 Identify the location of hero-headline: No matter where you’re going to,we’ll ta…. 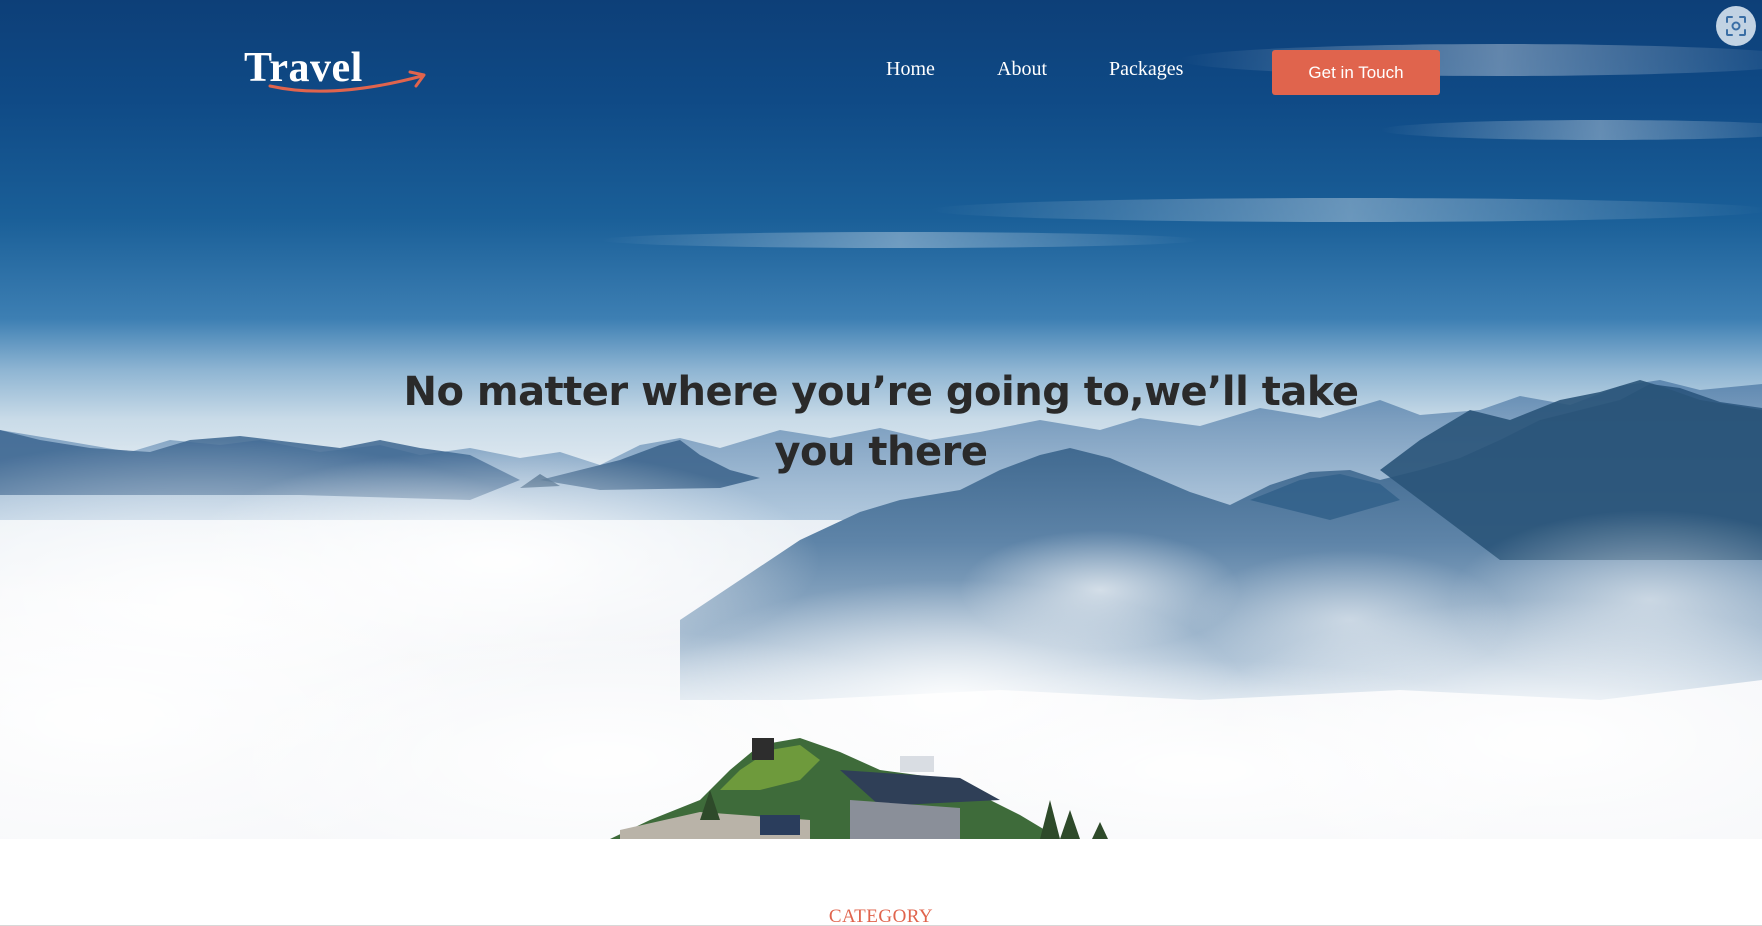
(881, 422).